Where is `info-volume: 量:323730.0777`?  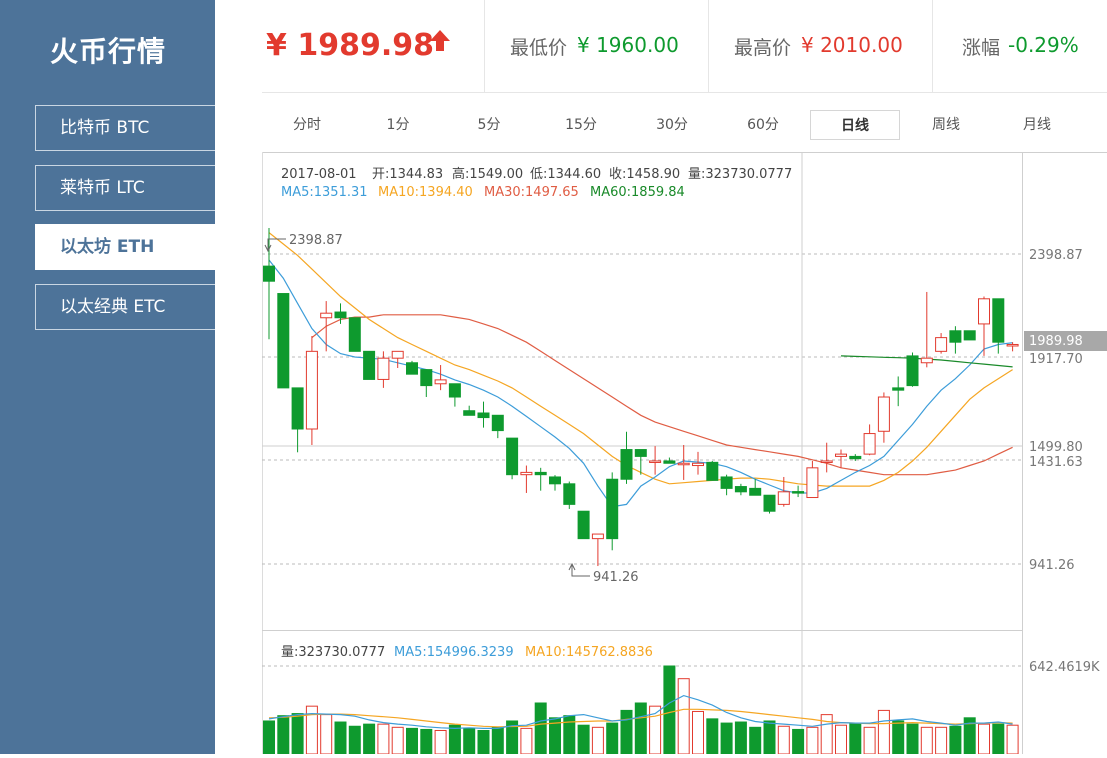
info-volume: 量:323730.0777 is located at coordinates (740, 174).